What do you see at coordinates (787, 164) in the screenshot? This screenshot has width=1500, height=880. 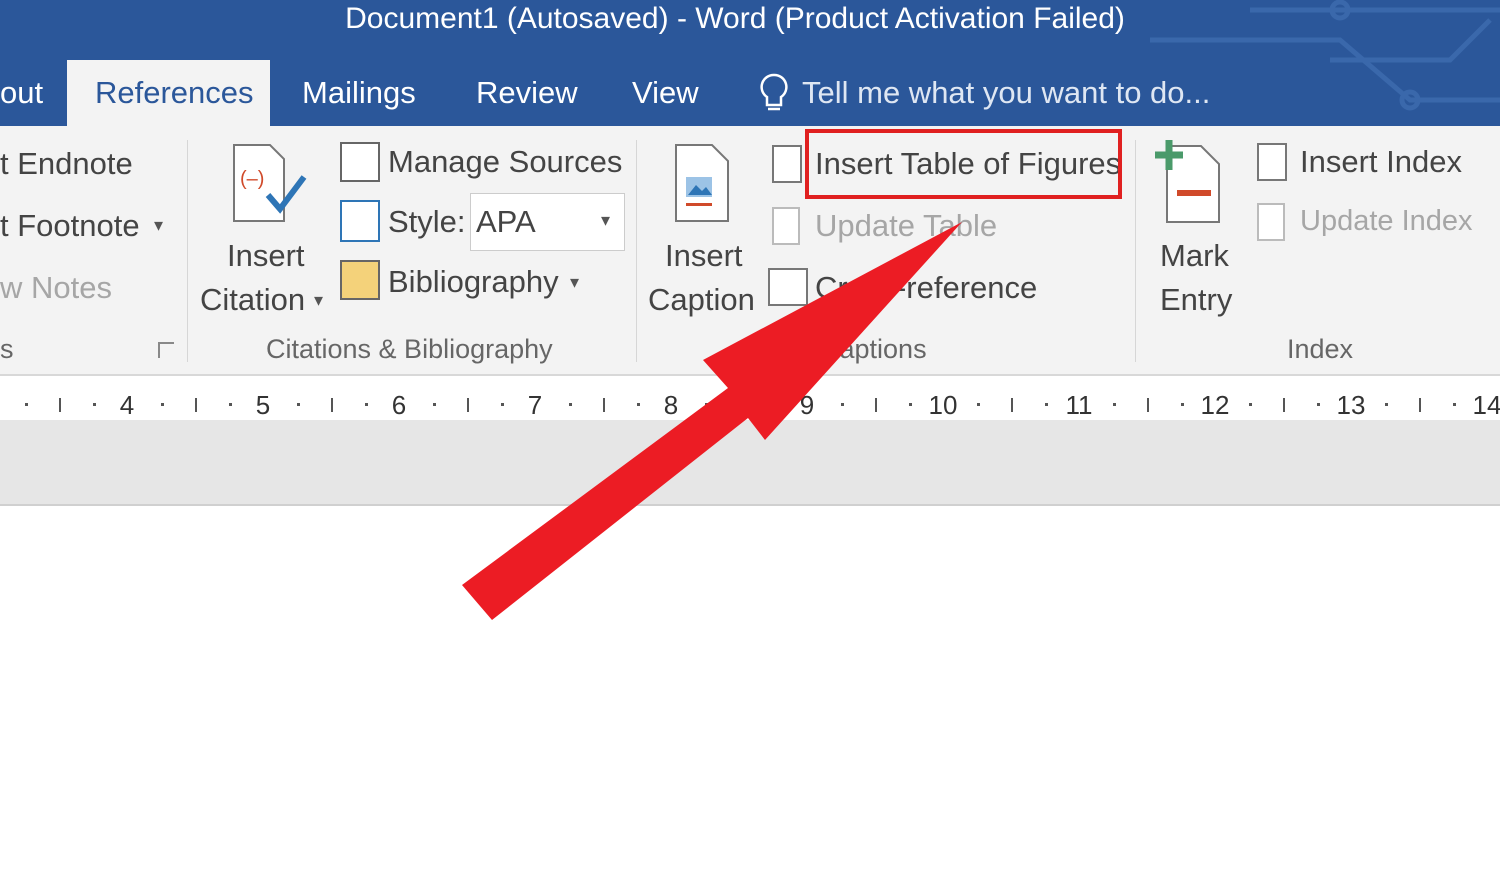 I see `table-of-figures-icon` at bounding box center [787, 164].